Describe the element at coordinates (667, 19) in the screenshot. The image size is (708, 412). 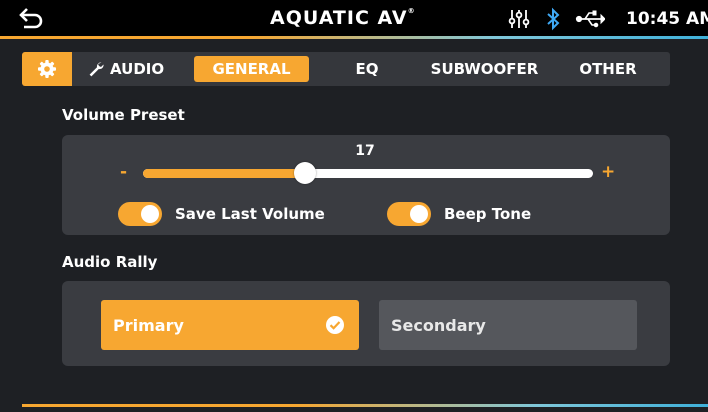
I see `clock: 10:45 AM` at that location.